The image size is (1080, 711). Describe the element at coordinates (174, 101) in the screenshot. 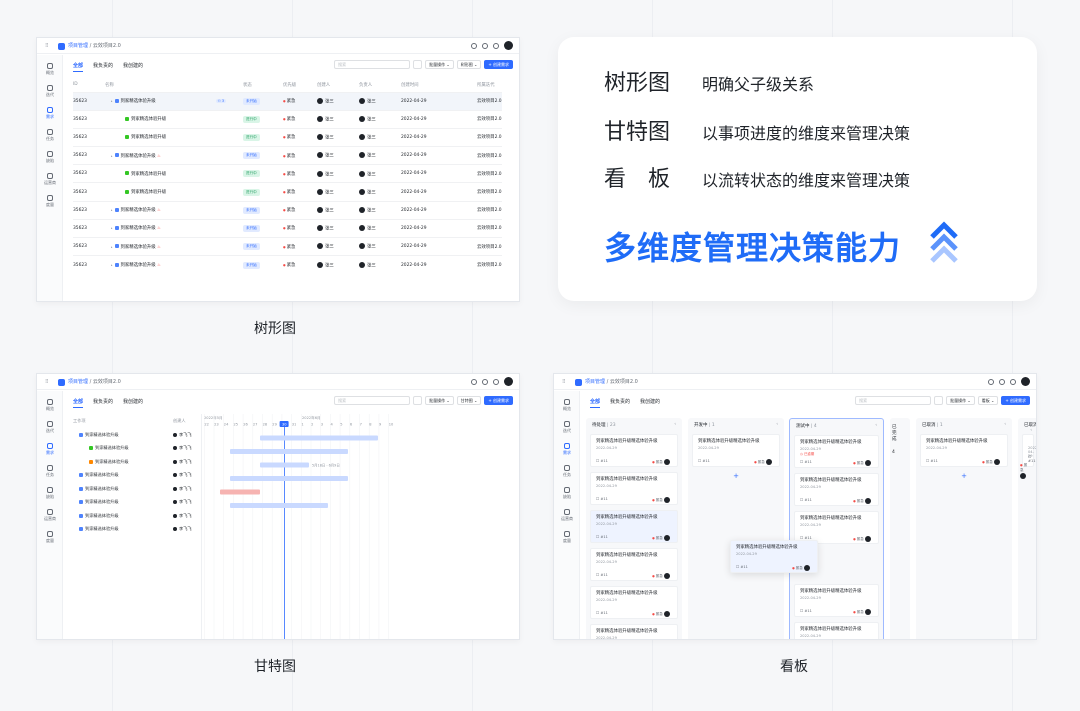

I see `cell-name: ▸ 到家精选体验升级 ⚇ 3` at that location.